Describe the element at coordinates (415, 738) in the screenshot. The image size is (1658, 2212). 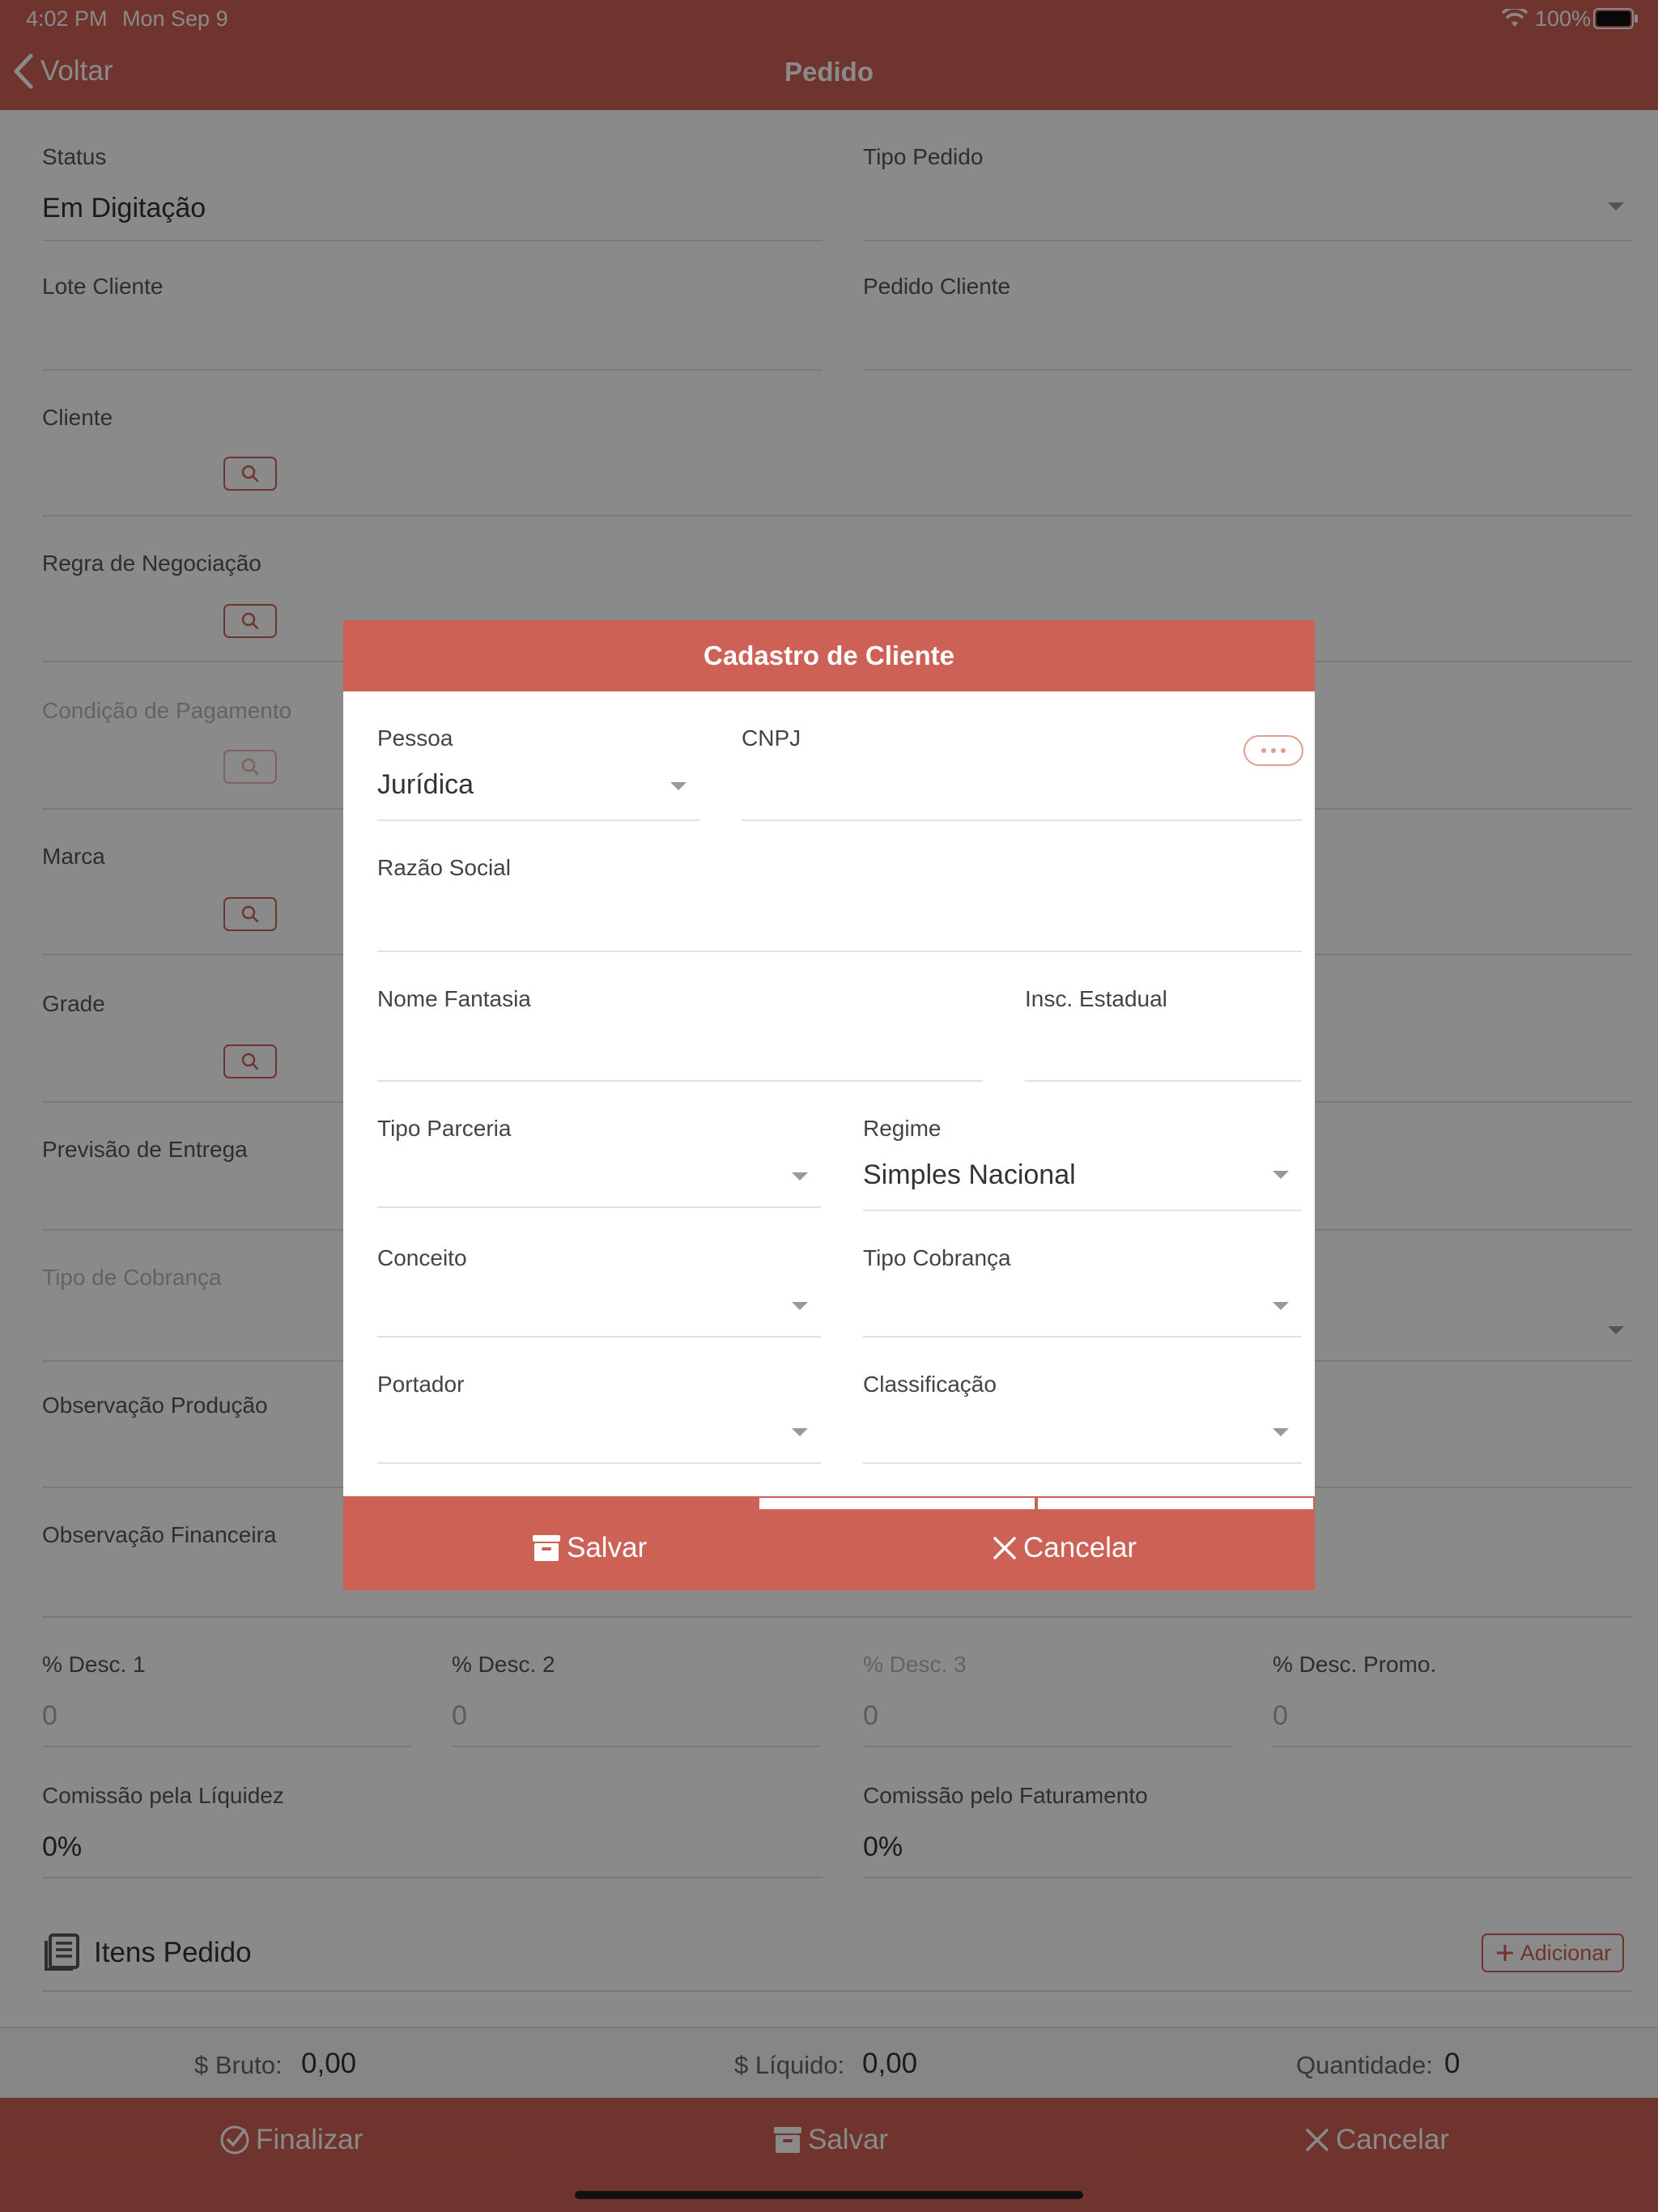
I see `pessoa-label: Pessoa` at that location.